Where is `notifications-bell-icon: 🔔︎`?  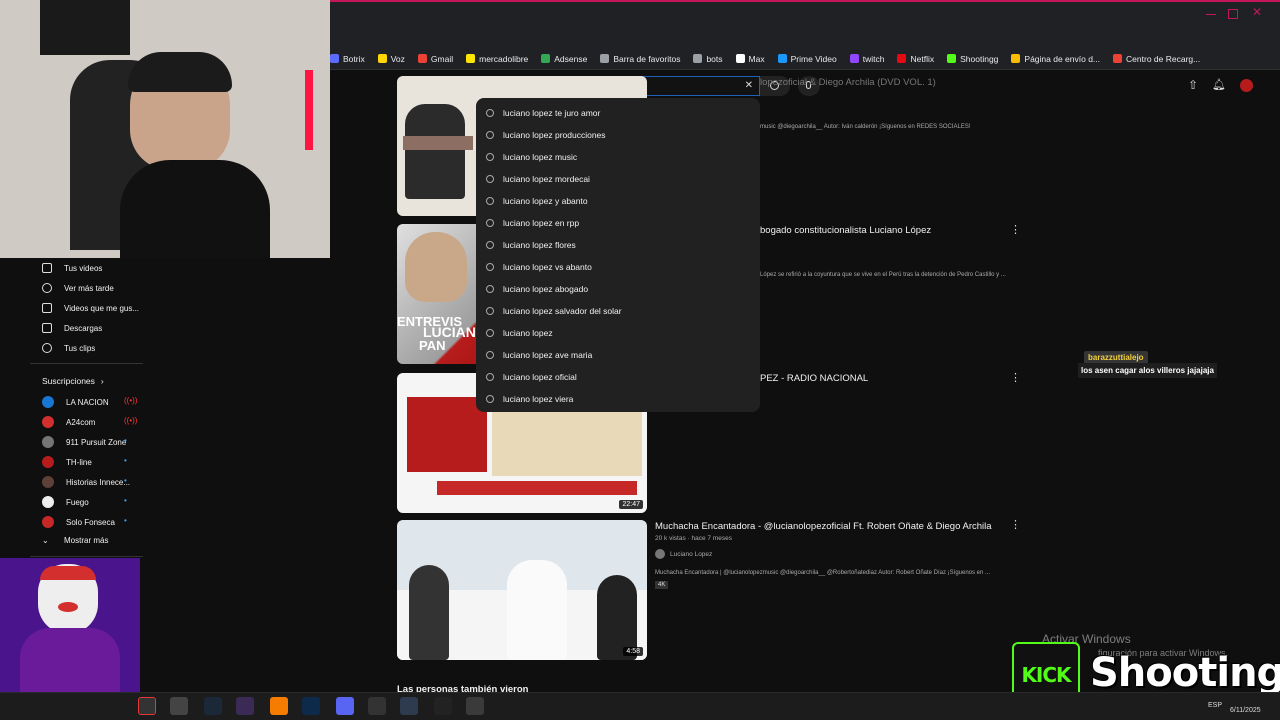
notifications-bell-icon: 🔔︎ is located at coordinates (1219, 84).